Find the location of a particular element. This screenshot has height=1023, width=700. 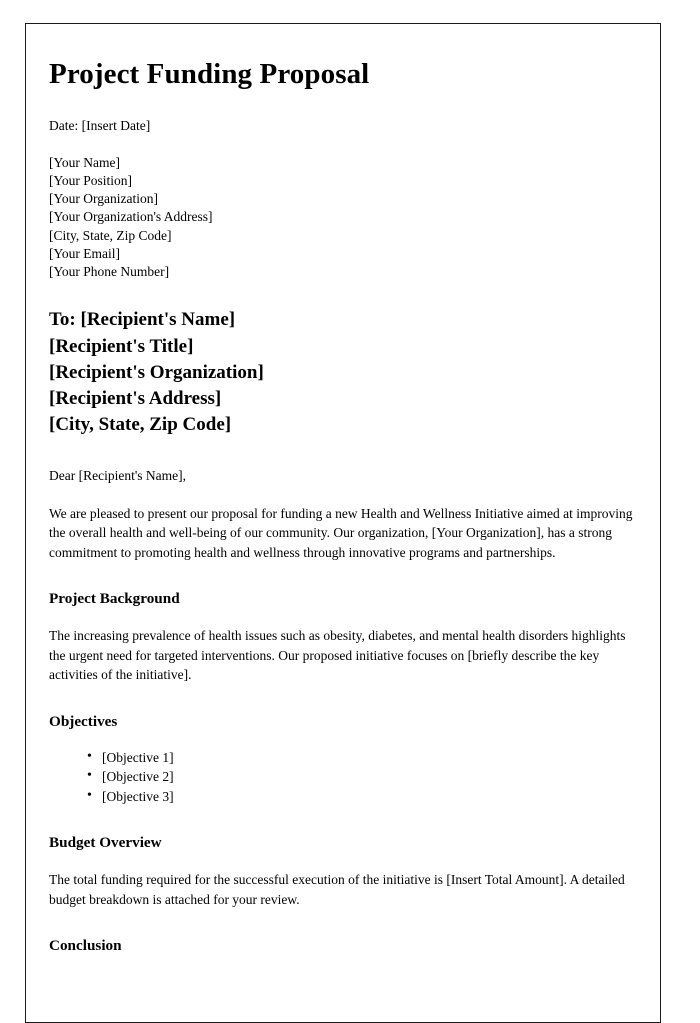

page-title: Project Funding Proposal is located at coordinates (209, 74).